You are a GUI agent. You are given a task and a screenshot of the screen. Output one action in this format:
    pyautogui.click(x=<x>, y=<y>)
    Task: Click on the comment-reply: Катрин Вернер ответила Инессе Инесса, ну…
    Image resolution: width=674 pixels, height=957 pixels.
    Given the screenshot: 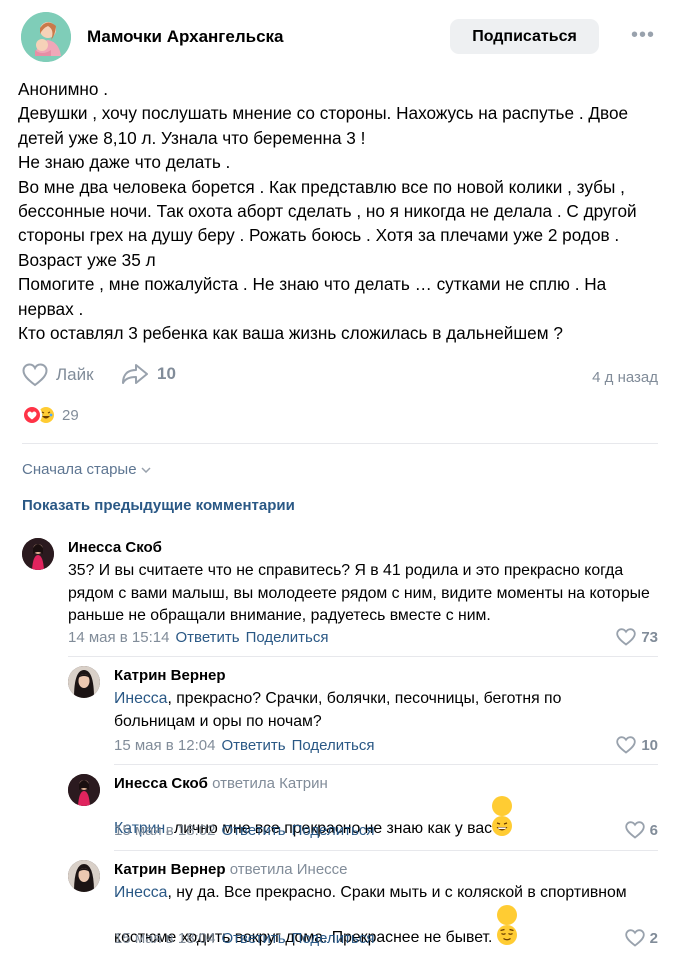 What is the action you would take?
    pyautogui.click(x=363, y=906)
    